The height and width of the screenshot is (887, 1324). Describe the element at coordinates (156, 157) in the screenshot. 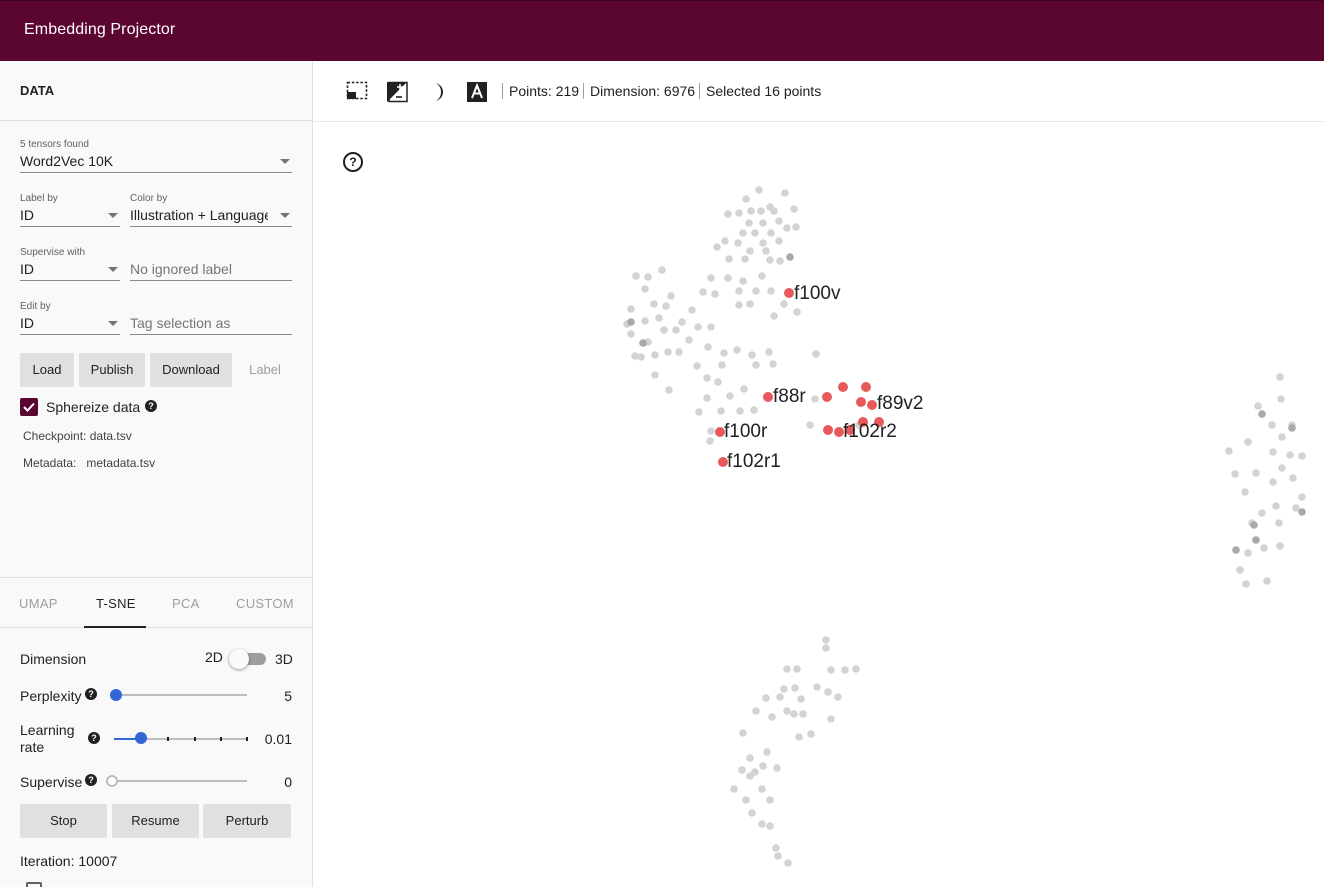

I see `tensor-select: 5 tensors found Word2Vec 10K` at that location.